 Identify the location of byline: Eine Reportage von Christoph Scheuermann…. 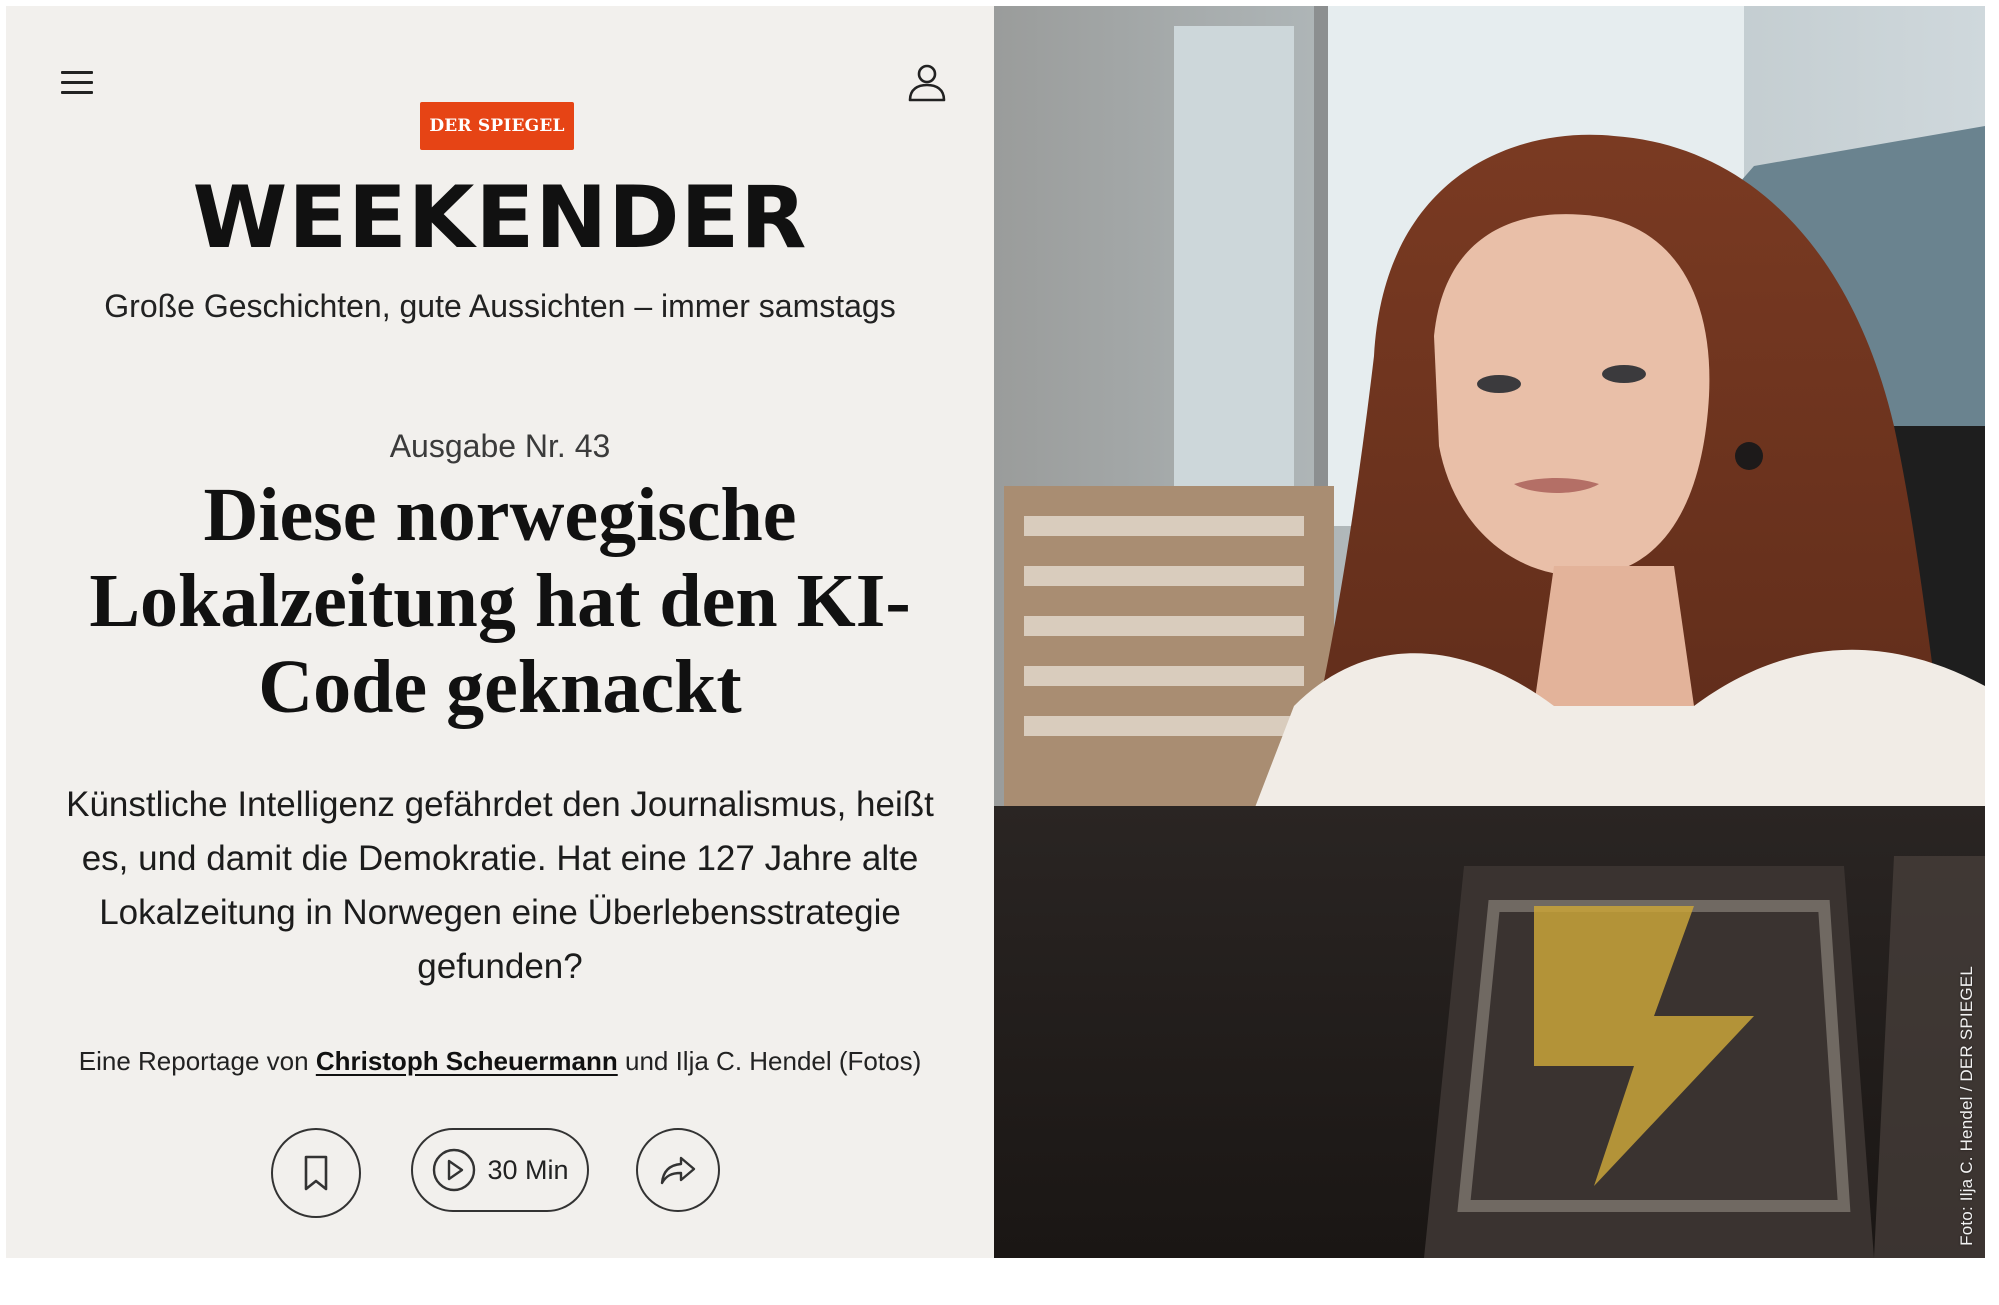
(500, 1061).